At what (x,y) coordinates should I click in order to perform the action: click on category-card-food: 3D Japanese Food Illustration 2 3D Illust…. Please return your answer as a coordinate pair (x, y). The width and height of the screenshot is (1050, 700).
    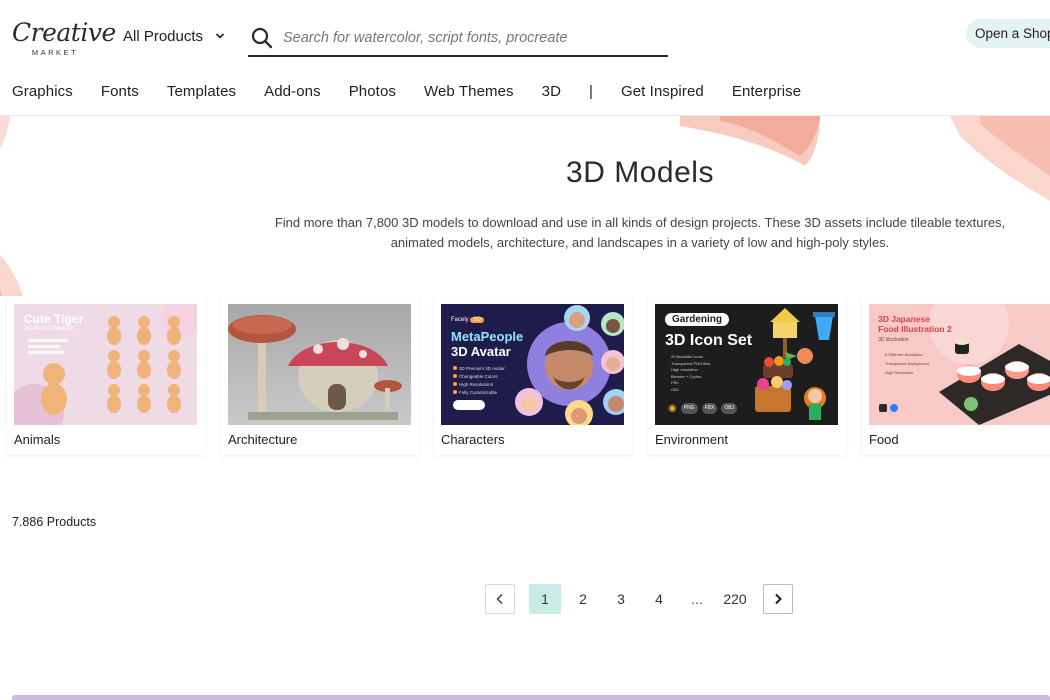
    Looking at the image, I should click on (956, 376).